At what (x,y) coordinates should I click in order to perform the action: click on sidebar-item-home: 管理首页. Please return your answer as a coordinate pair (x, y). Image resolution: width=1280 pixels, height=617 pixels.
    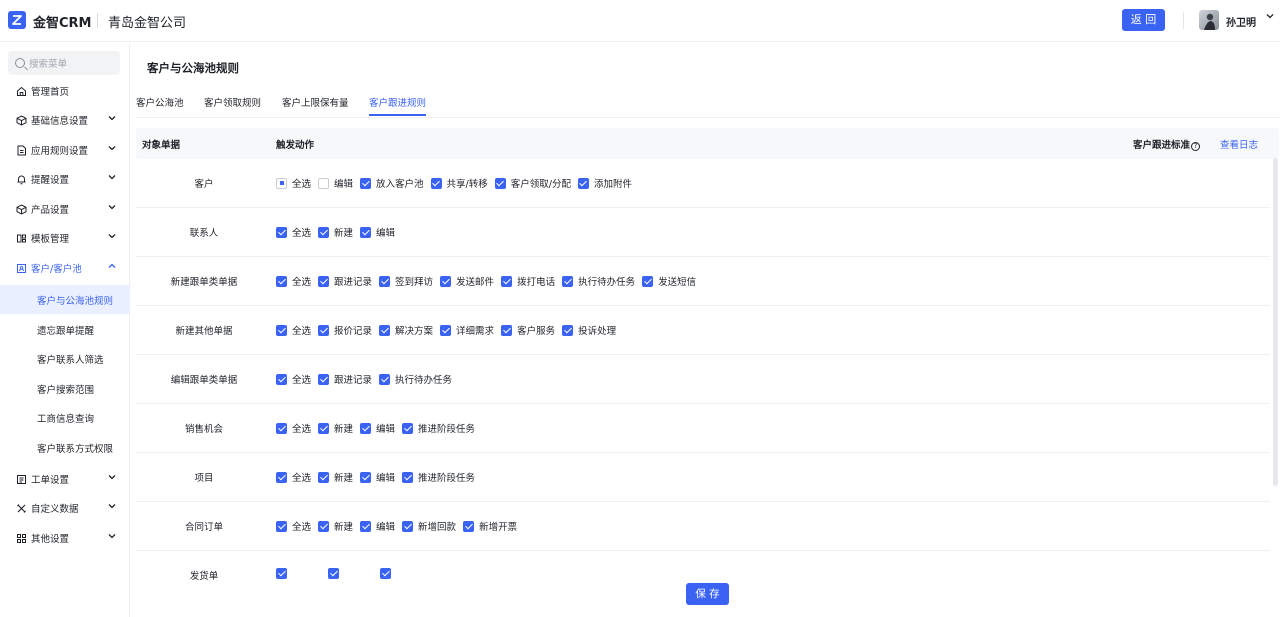
    Looking at the image, I should click on (65, 91).